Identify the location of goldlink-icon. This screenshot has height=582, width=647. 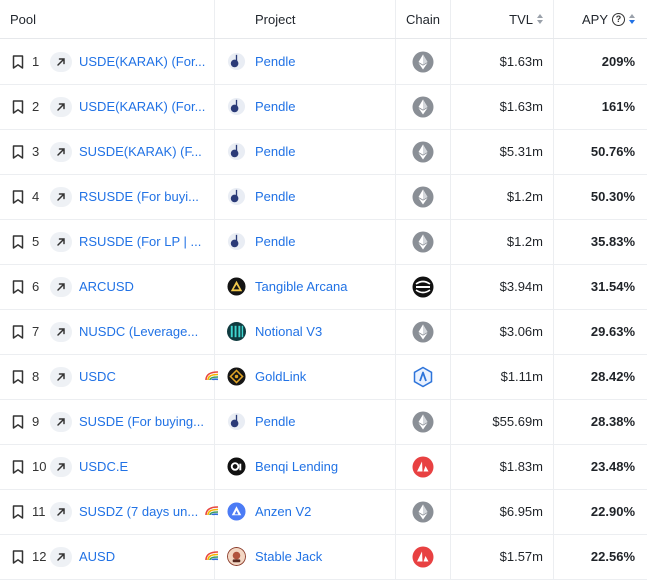
(236, 376).